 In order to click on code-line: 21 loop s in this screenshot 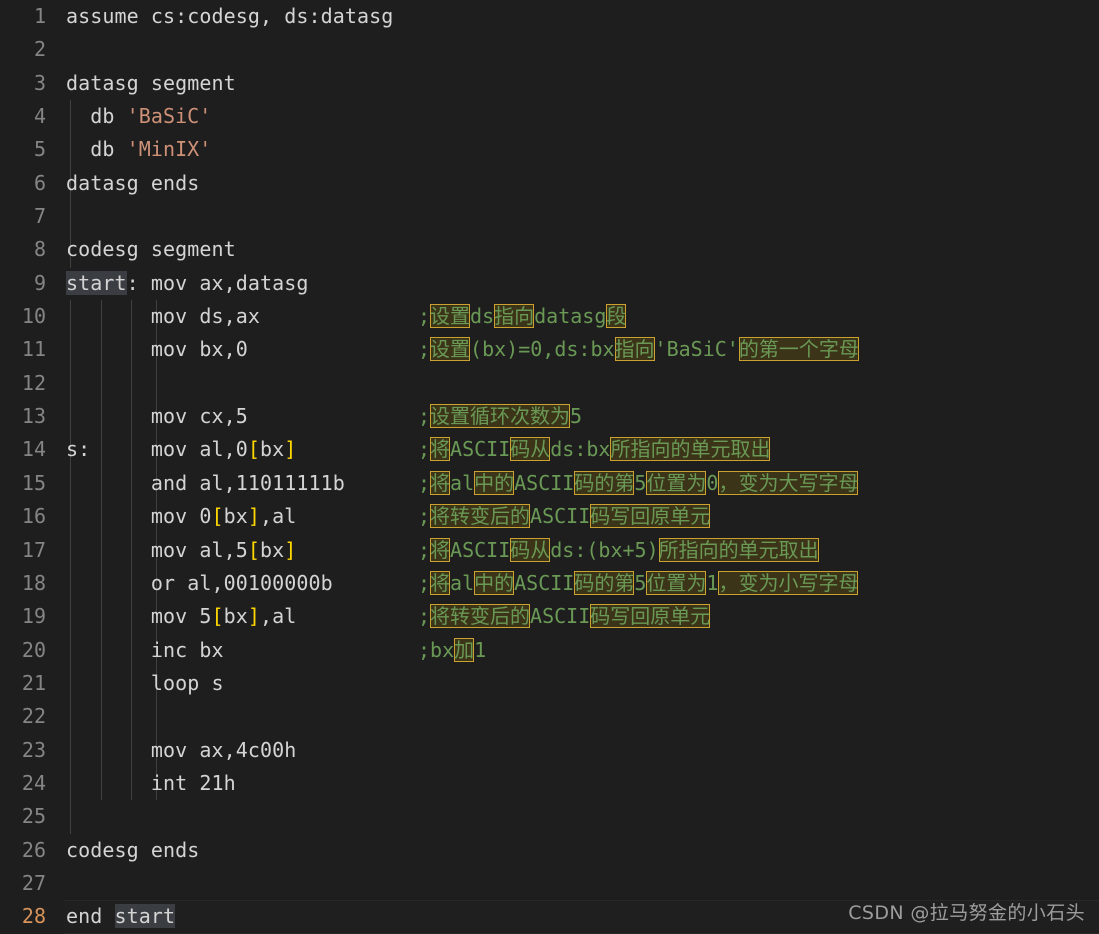, I will do `click(549, 683)`.